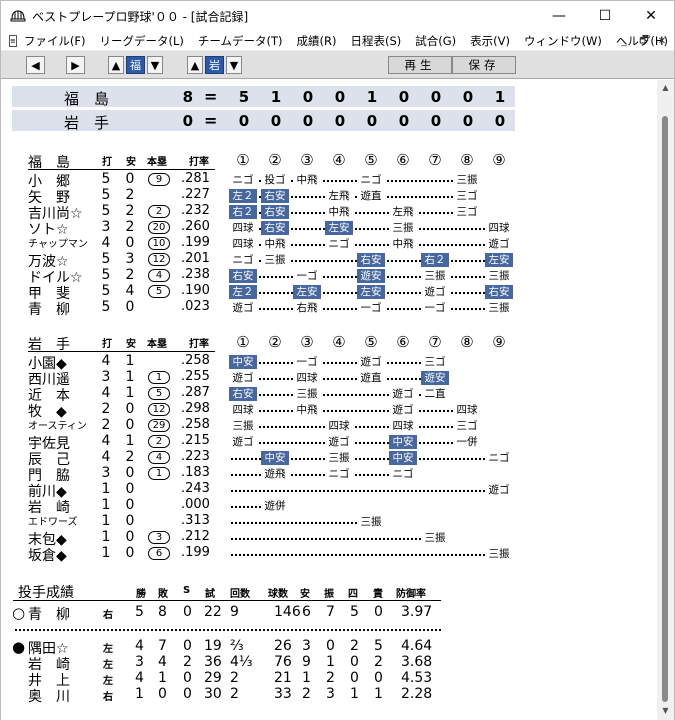 The height and width of the screenshot is (720, 675). Describe the element at coordinates (467, 342) in the screenshot. I see `header-inning: ⑧` at that location.